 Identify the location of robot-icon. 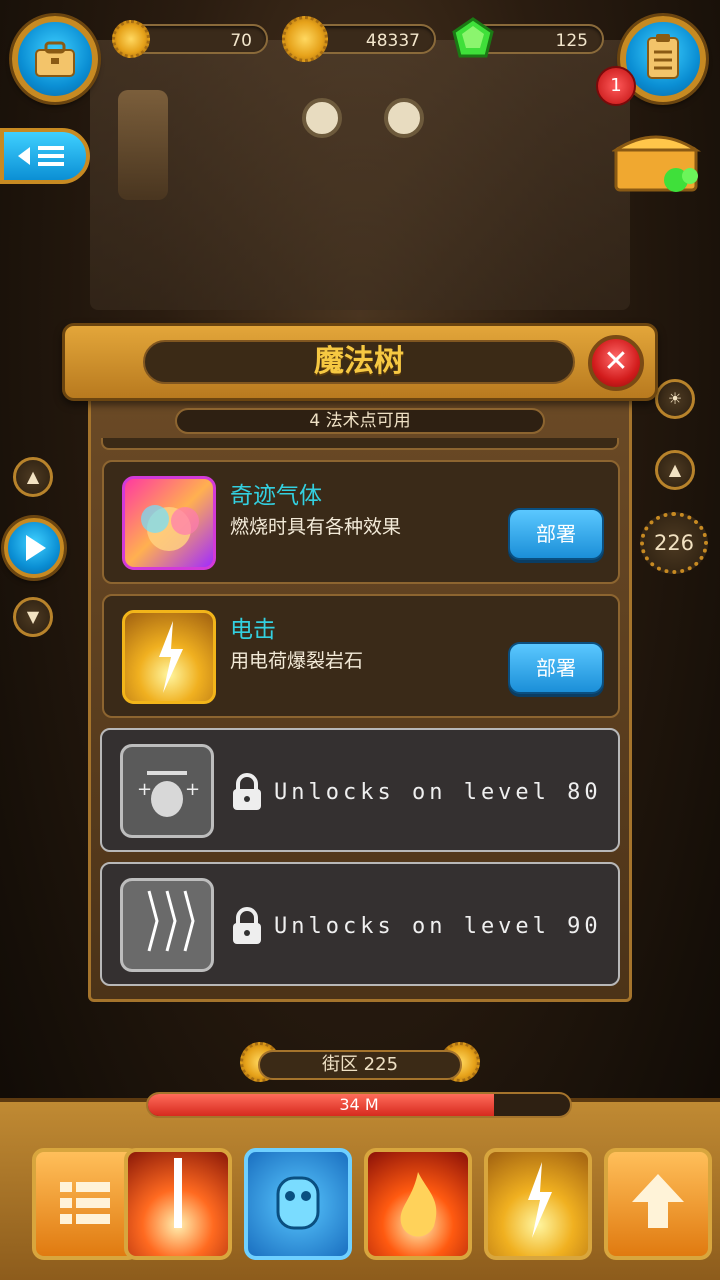
(298, 1203).